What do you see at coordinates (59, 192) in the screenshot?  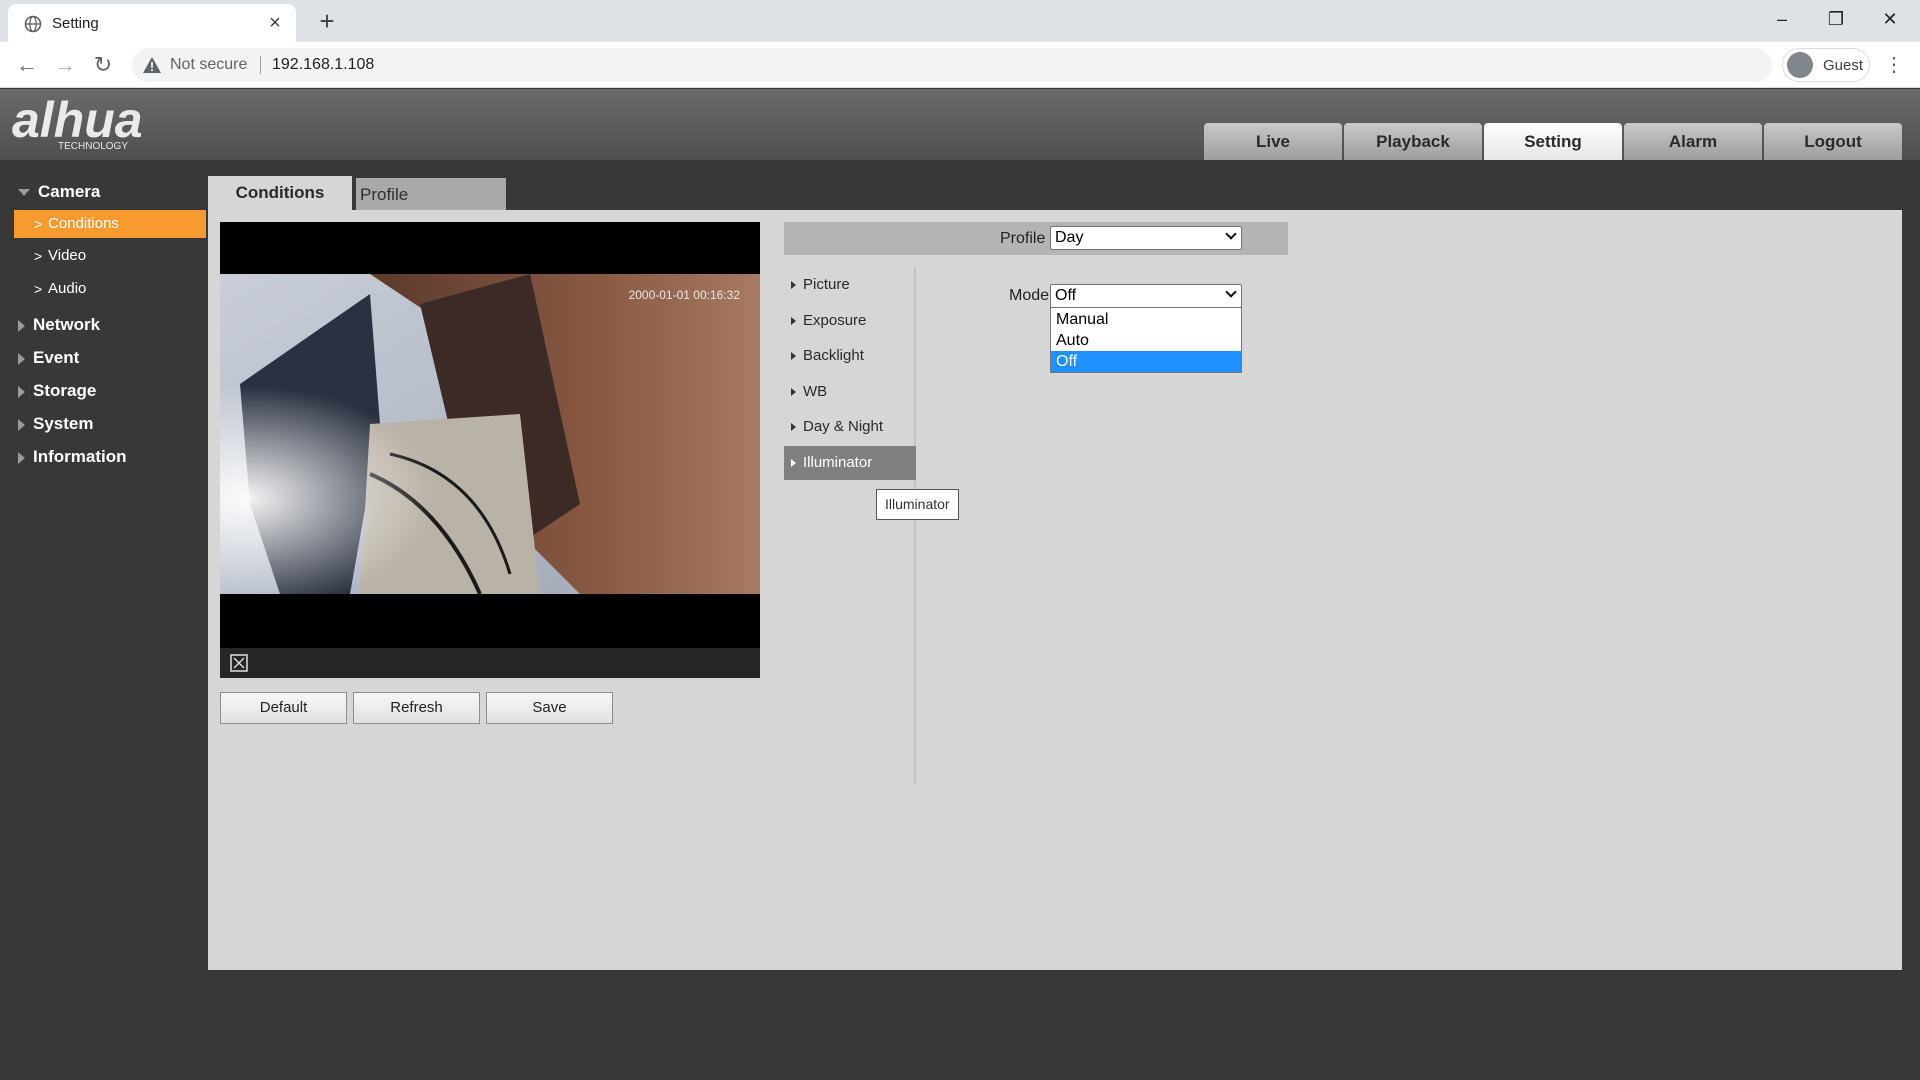 I see `sidebar-group-camera: Camera` at bounding box center [59, 192].